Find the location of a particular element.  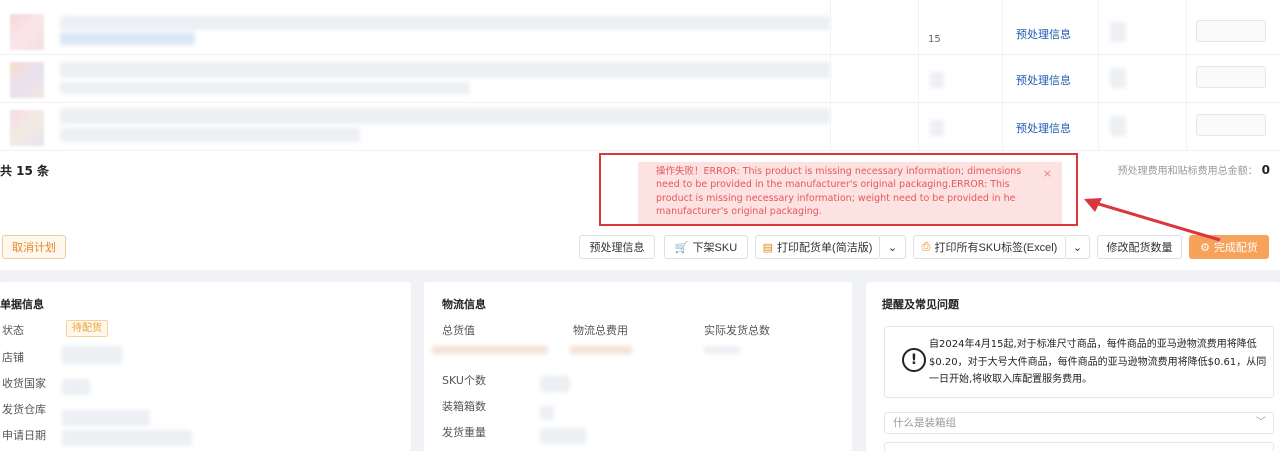

field-label-weight: 发货重量 is located at coordinates (464, 432).